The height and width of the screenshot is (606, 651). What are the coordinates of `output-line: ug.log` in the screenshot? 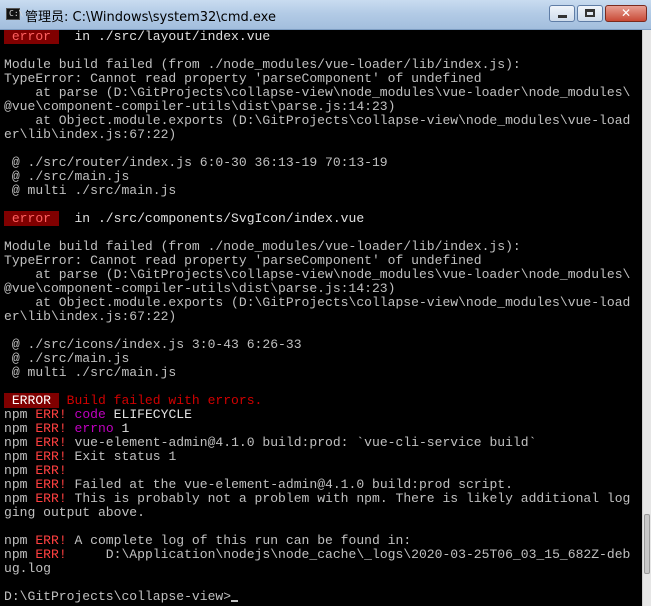 It's located at (27, 568).